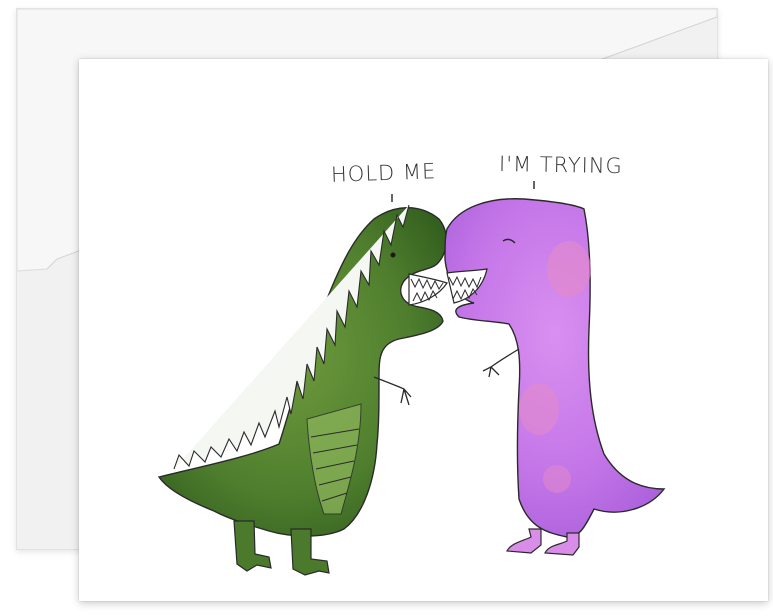 This screenshot has height=616, width=773. What do you see at coordinates (383, 173) in the screenshot?
I see `green-dino-speech-caption: HOLD ME` at bounding box center [383, 173].